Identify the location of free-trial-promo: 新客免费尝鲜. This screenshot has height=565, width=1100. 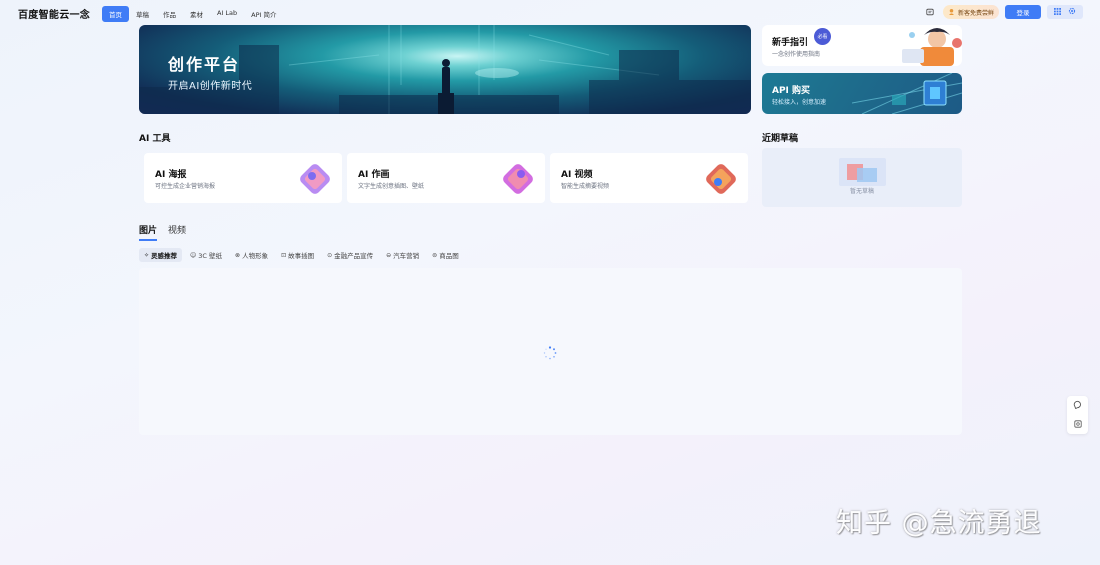
(970, 12).